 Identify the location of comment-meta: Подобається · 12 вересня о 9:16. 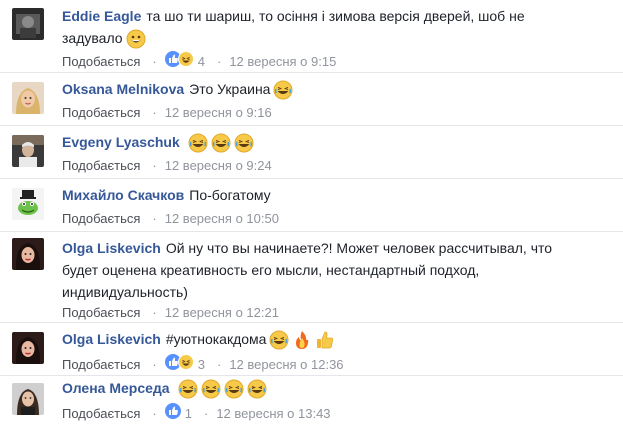
(333, 113).